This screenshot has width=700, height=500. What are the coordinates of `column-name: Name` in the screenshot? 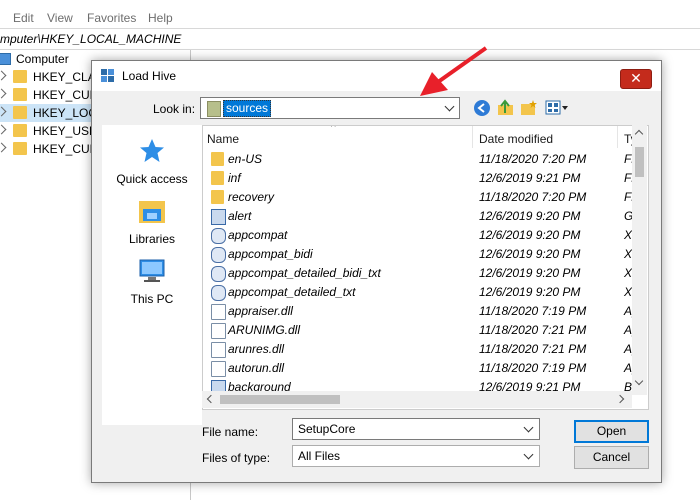 It's located at (223, 139).